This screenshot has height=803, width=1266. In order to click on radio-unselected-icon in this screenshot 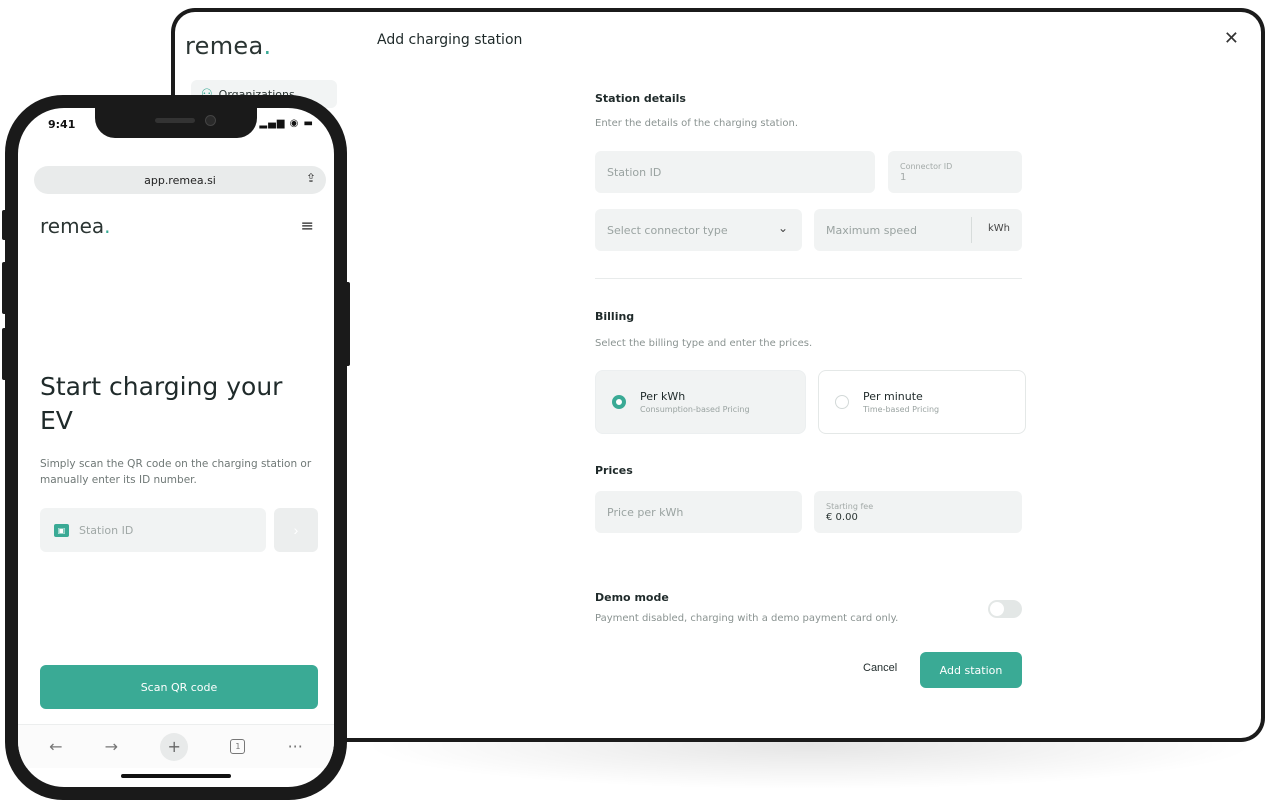, I will do `click(842, 402)`.